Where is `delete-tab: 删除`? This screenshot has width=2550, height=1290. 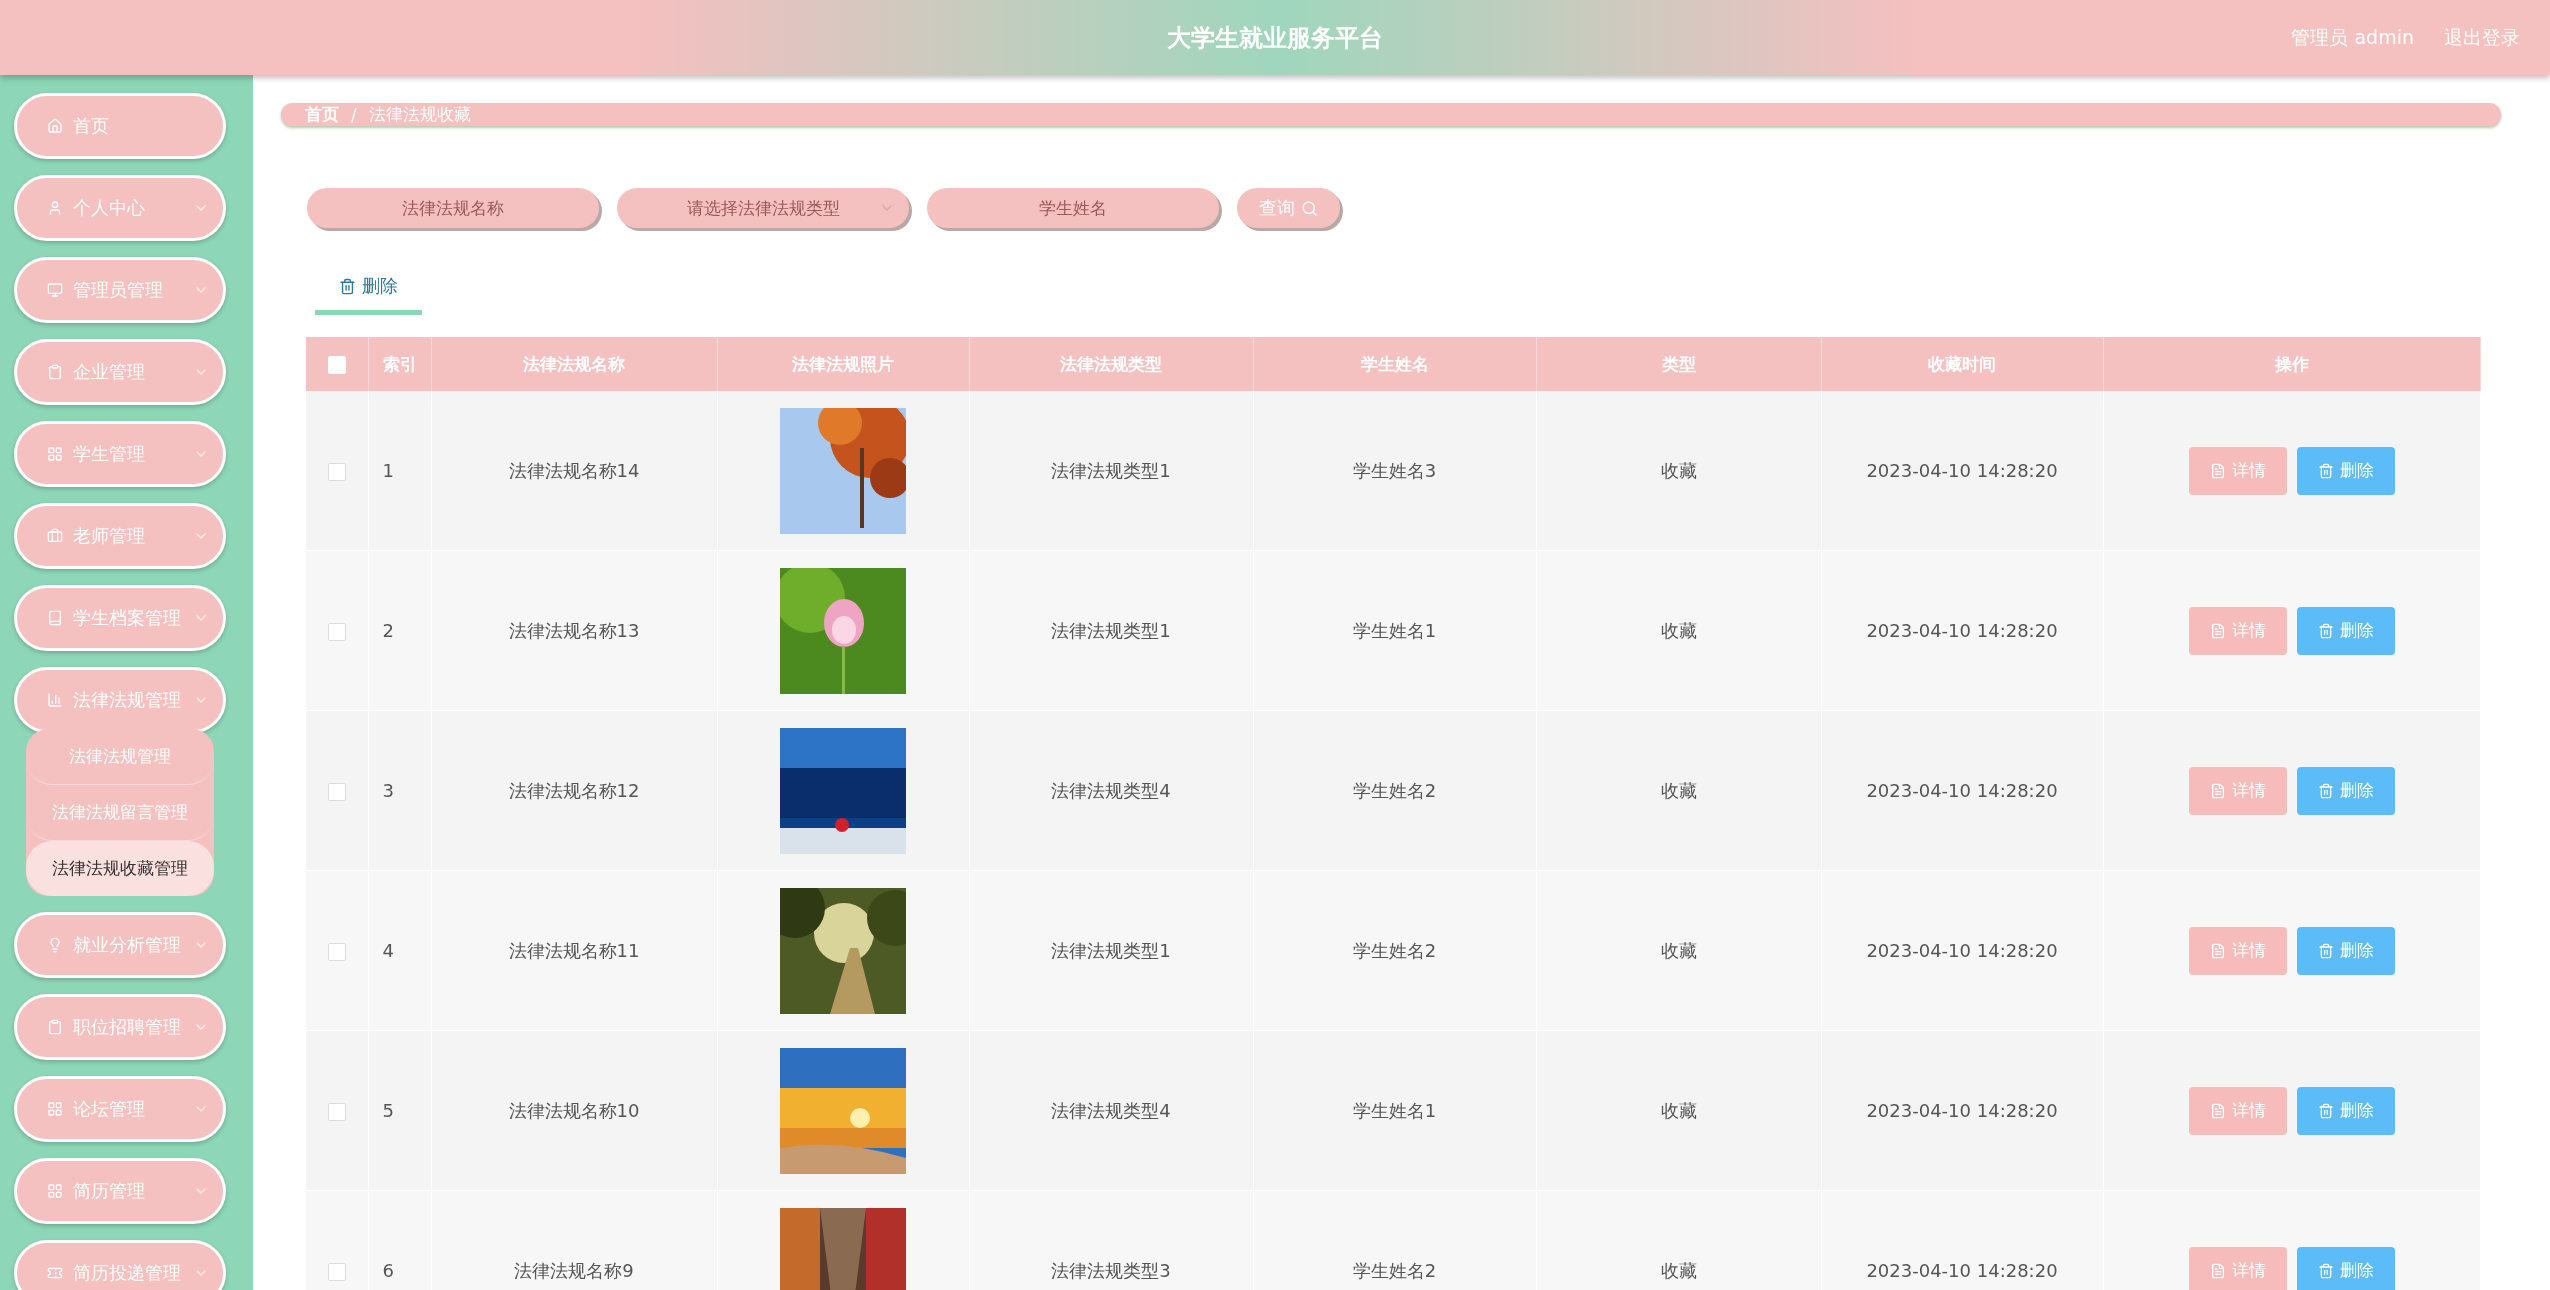
delete-tab: 删除 is located at coordinates (368, 290).